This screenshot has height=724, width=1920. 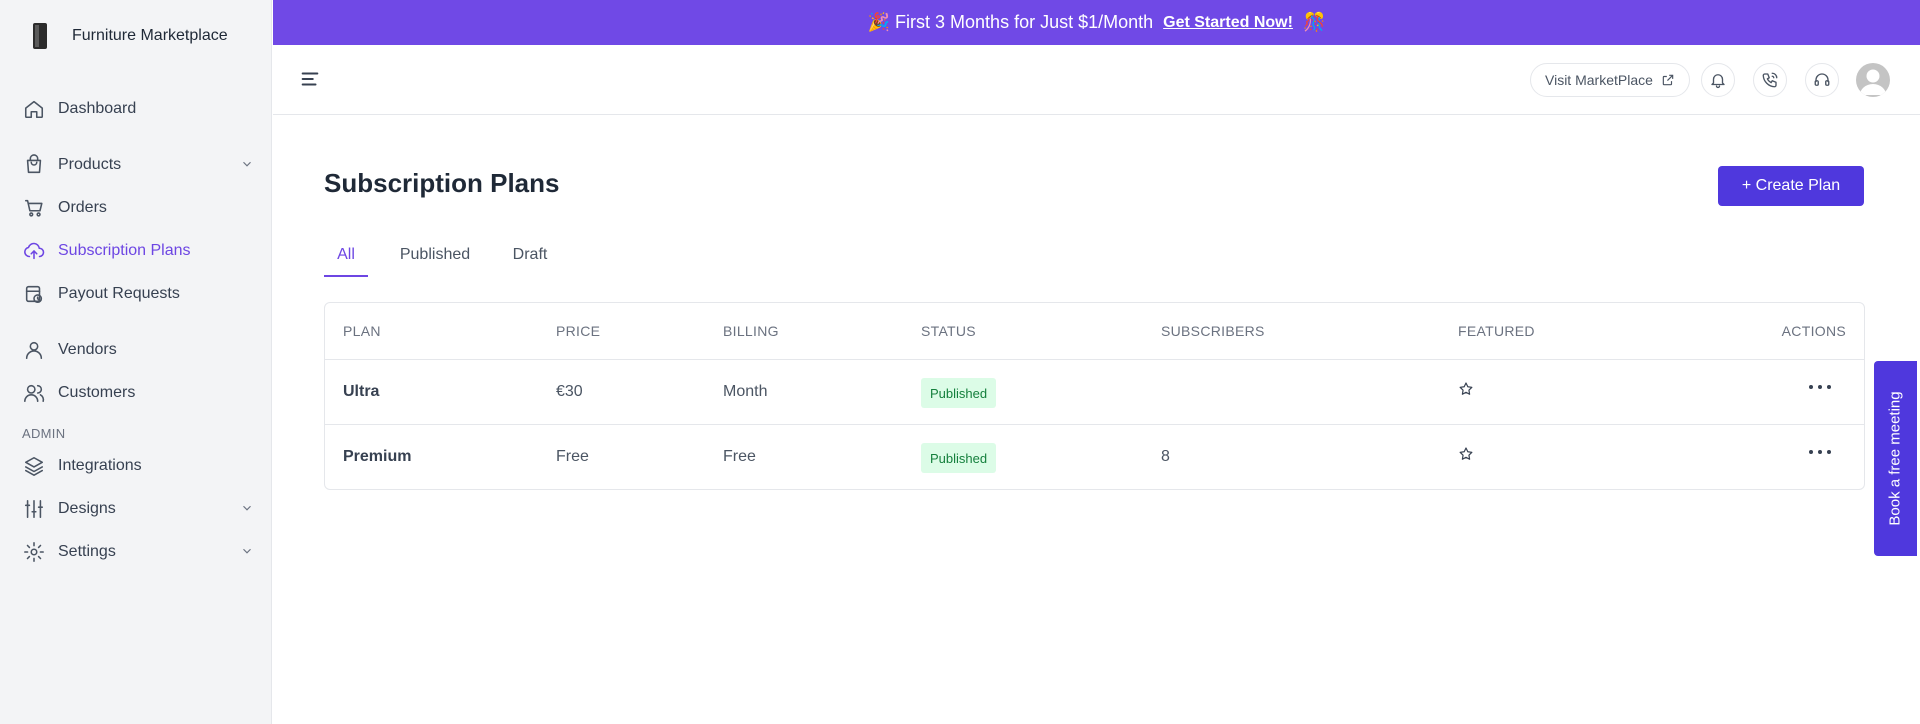 I want to click on sidebar-item-label: Integrations, so click(x=100, y=465).